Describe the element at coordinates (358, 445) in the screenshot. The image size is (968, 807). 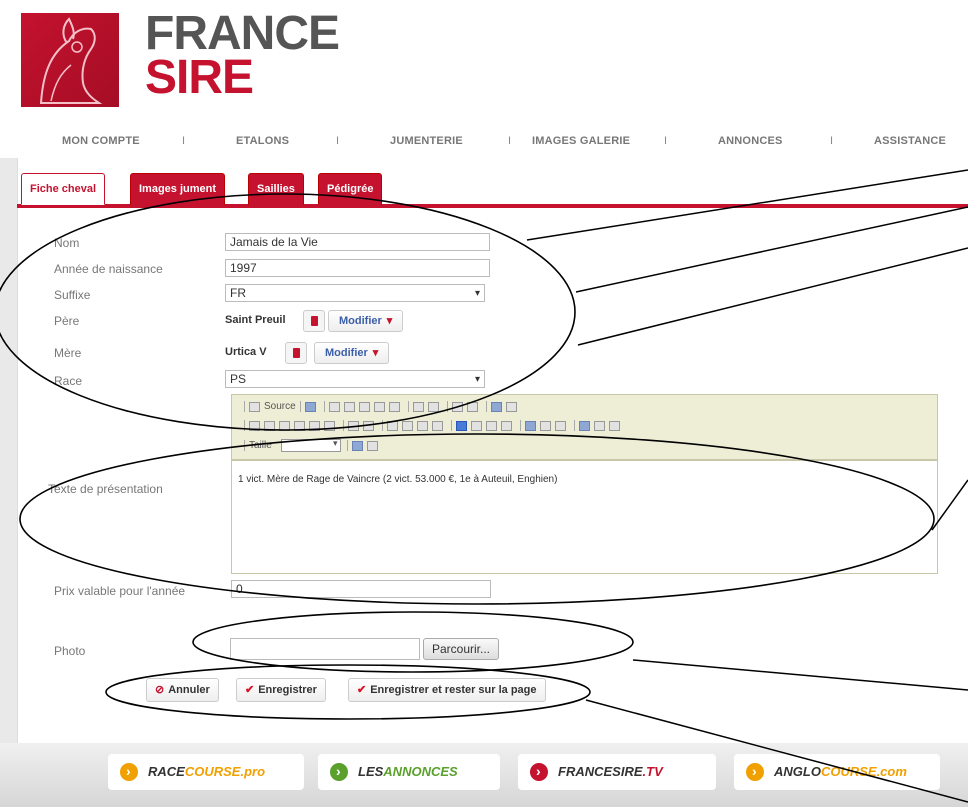
I see `maximize-icon` at that location.